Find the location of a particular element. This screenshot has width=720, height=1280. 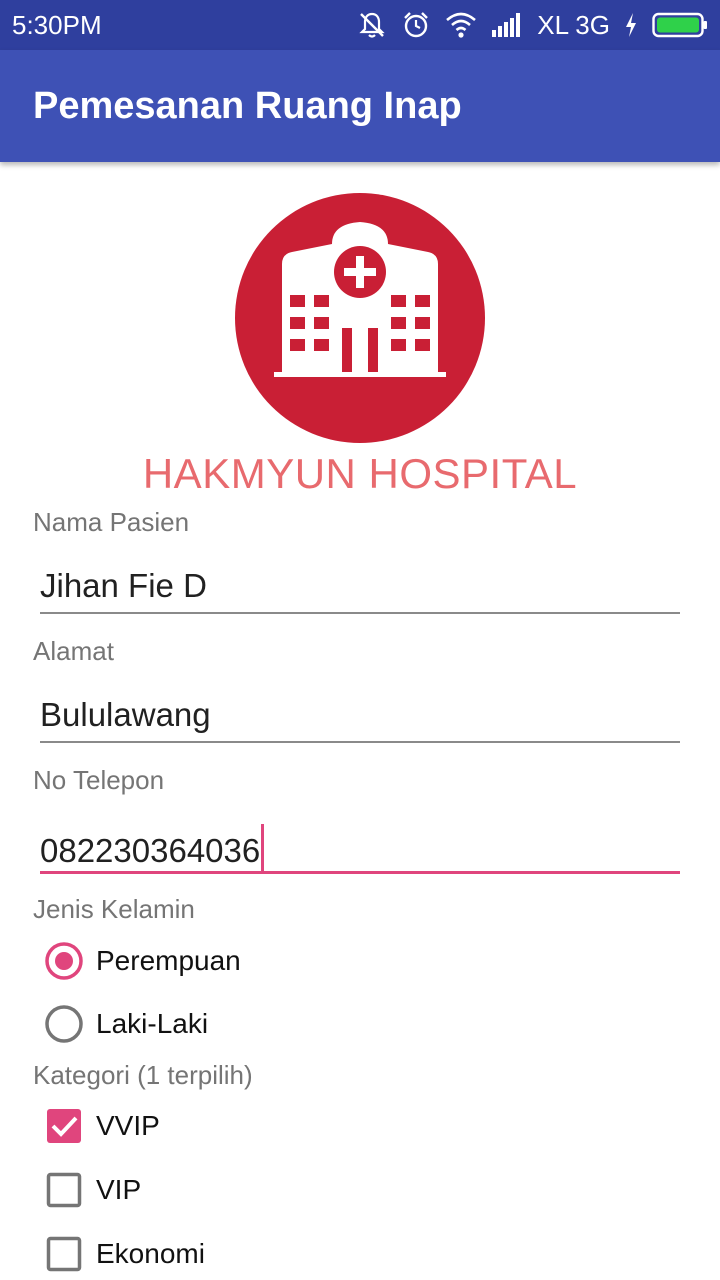

status-bar: 5:30PM XL 3G is located at coordinates (360, 25).